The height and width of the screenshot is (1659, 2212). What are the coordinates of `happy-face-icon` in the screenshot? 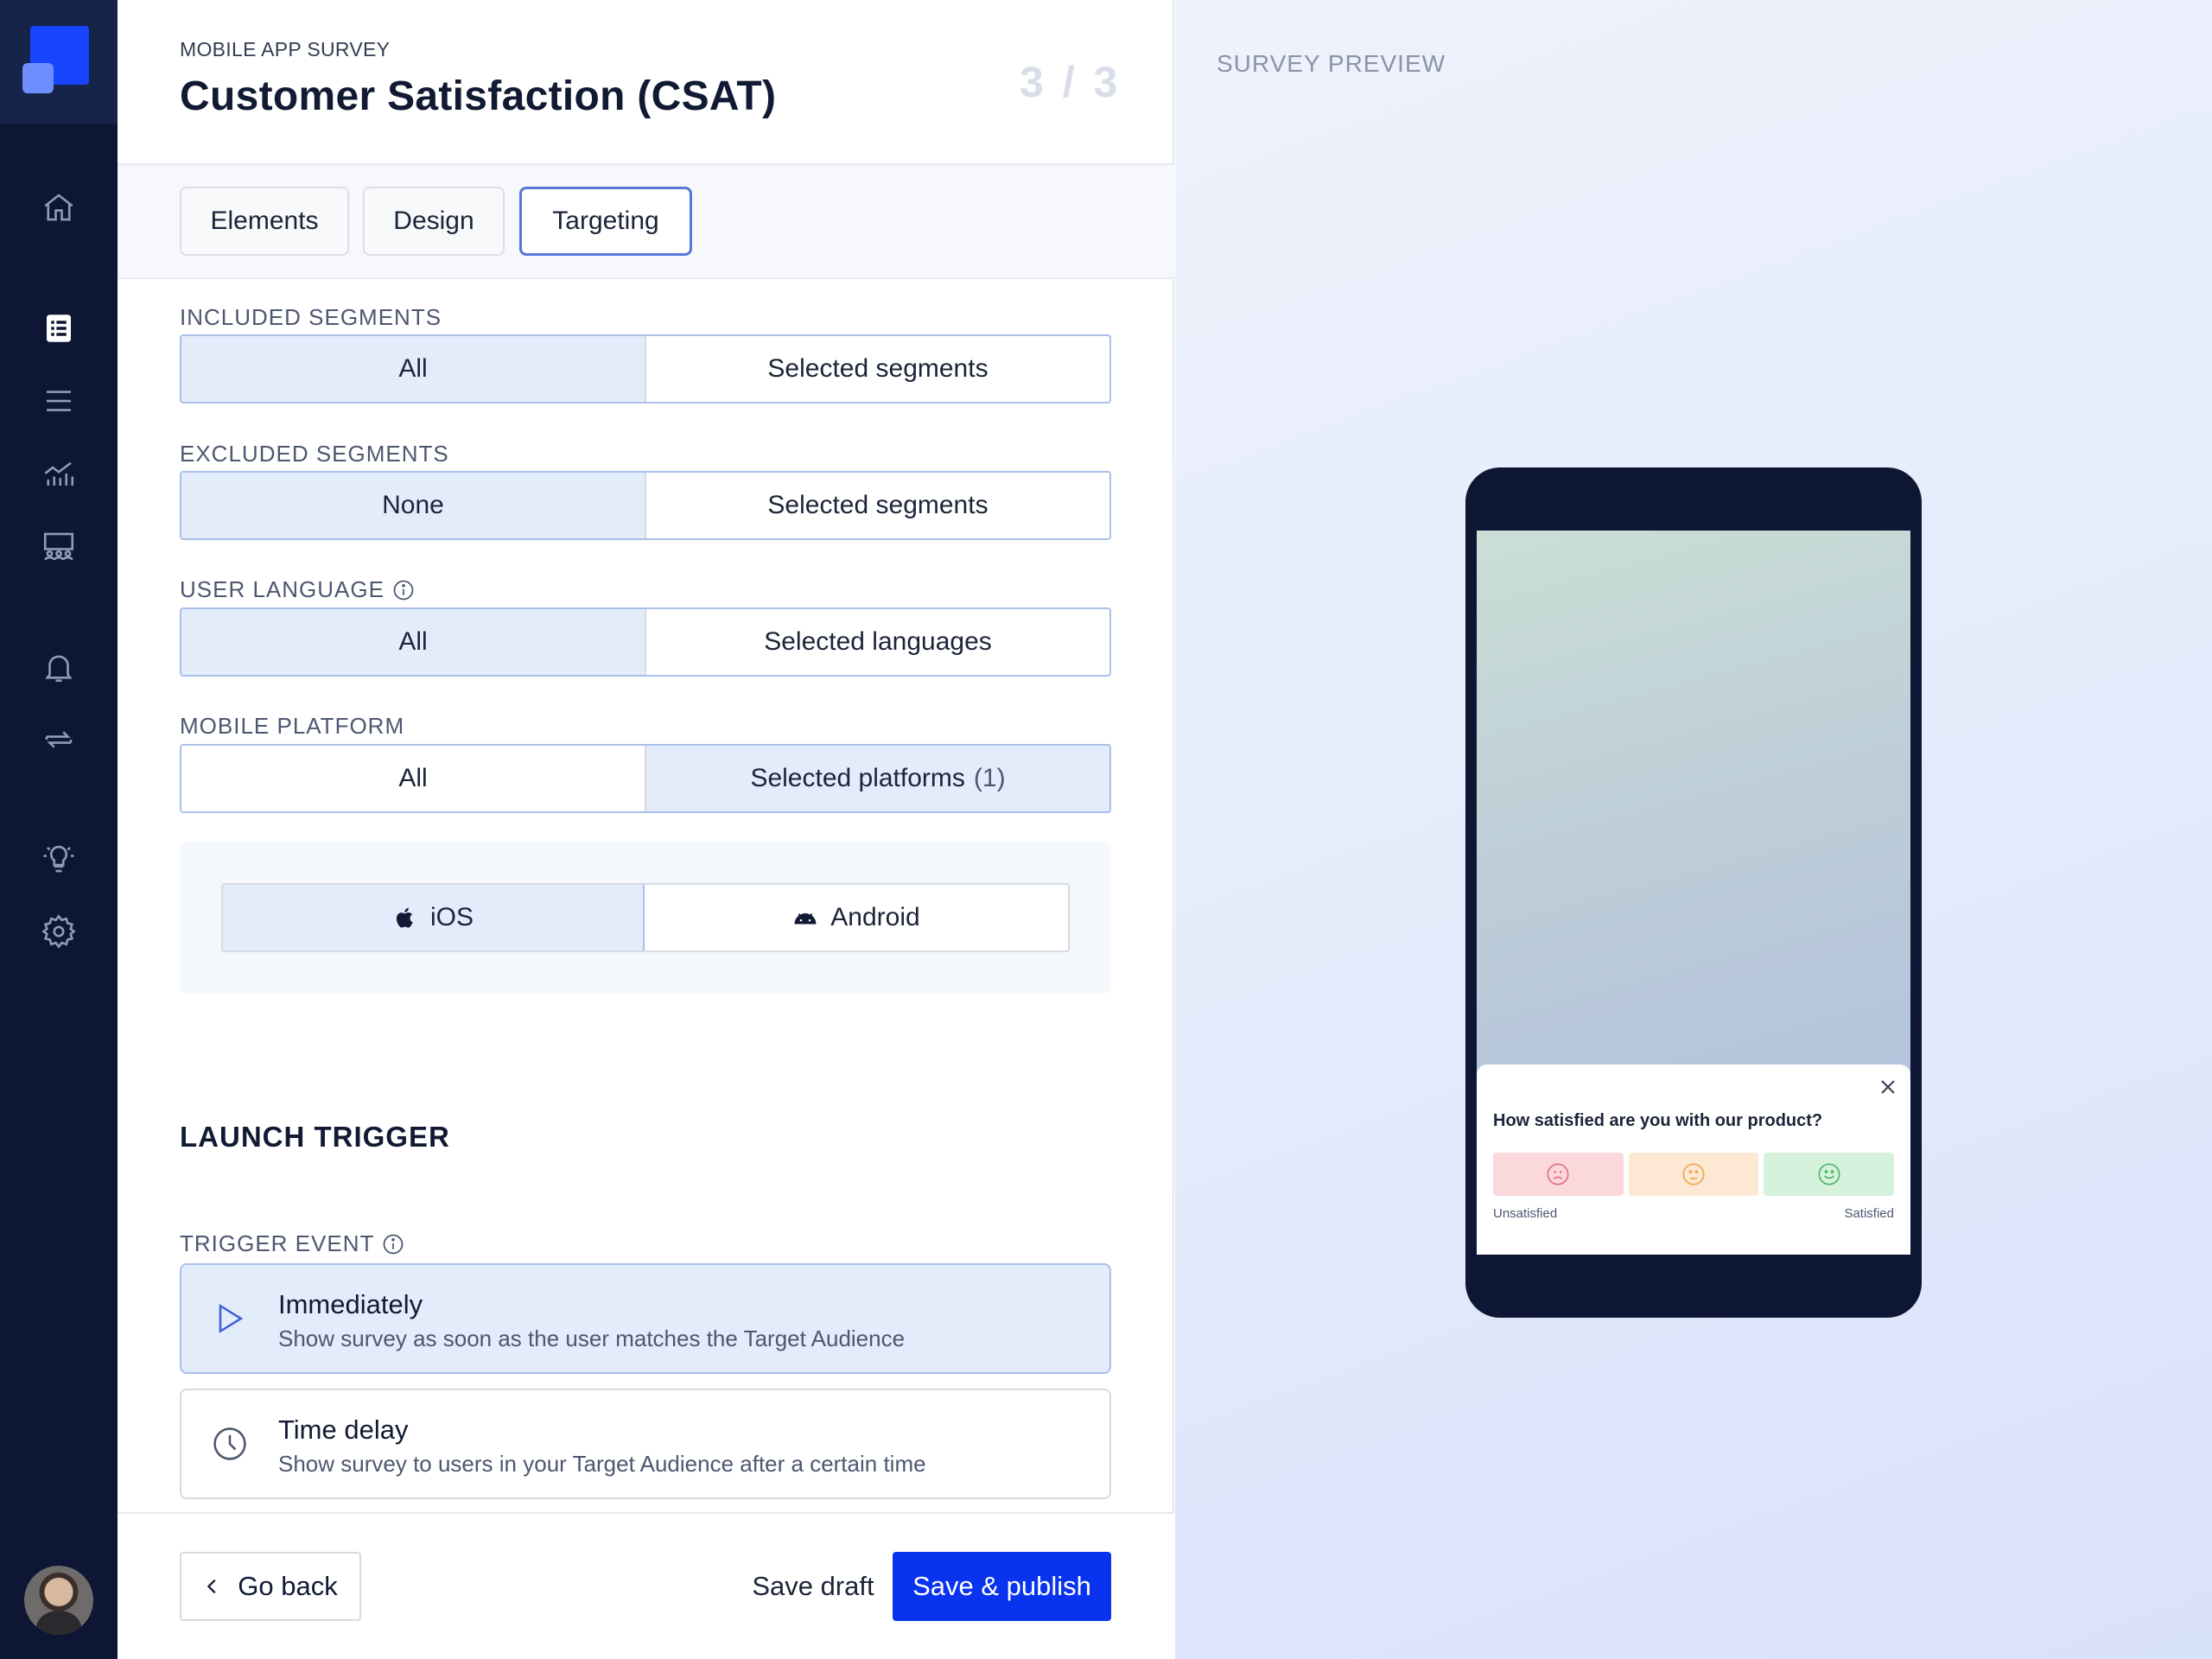 It's located at (1829, 1174).